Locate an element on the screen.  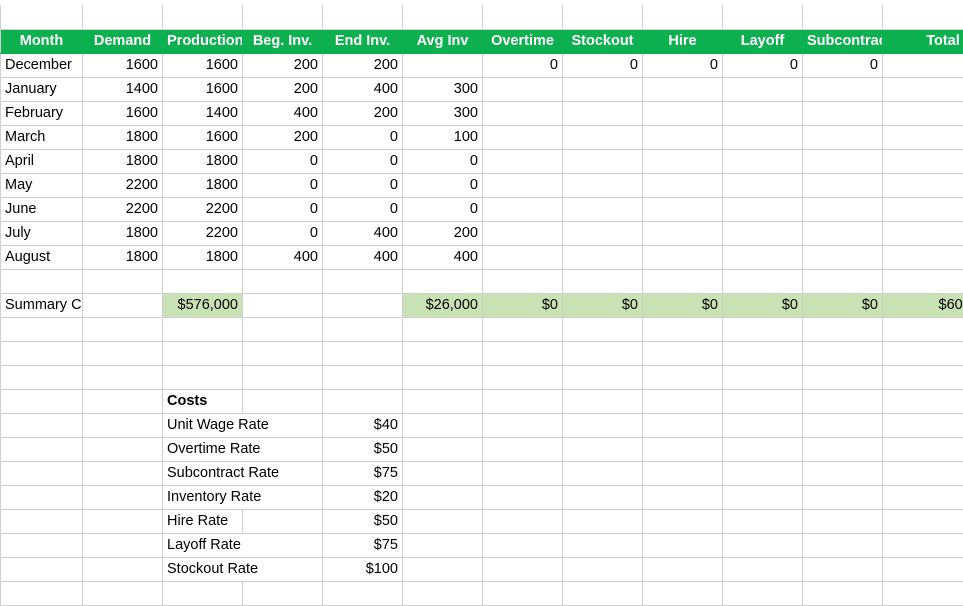
cell-subcontract is located at coordinates (843, 185).